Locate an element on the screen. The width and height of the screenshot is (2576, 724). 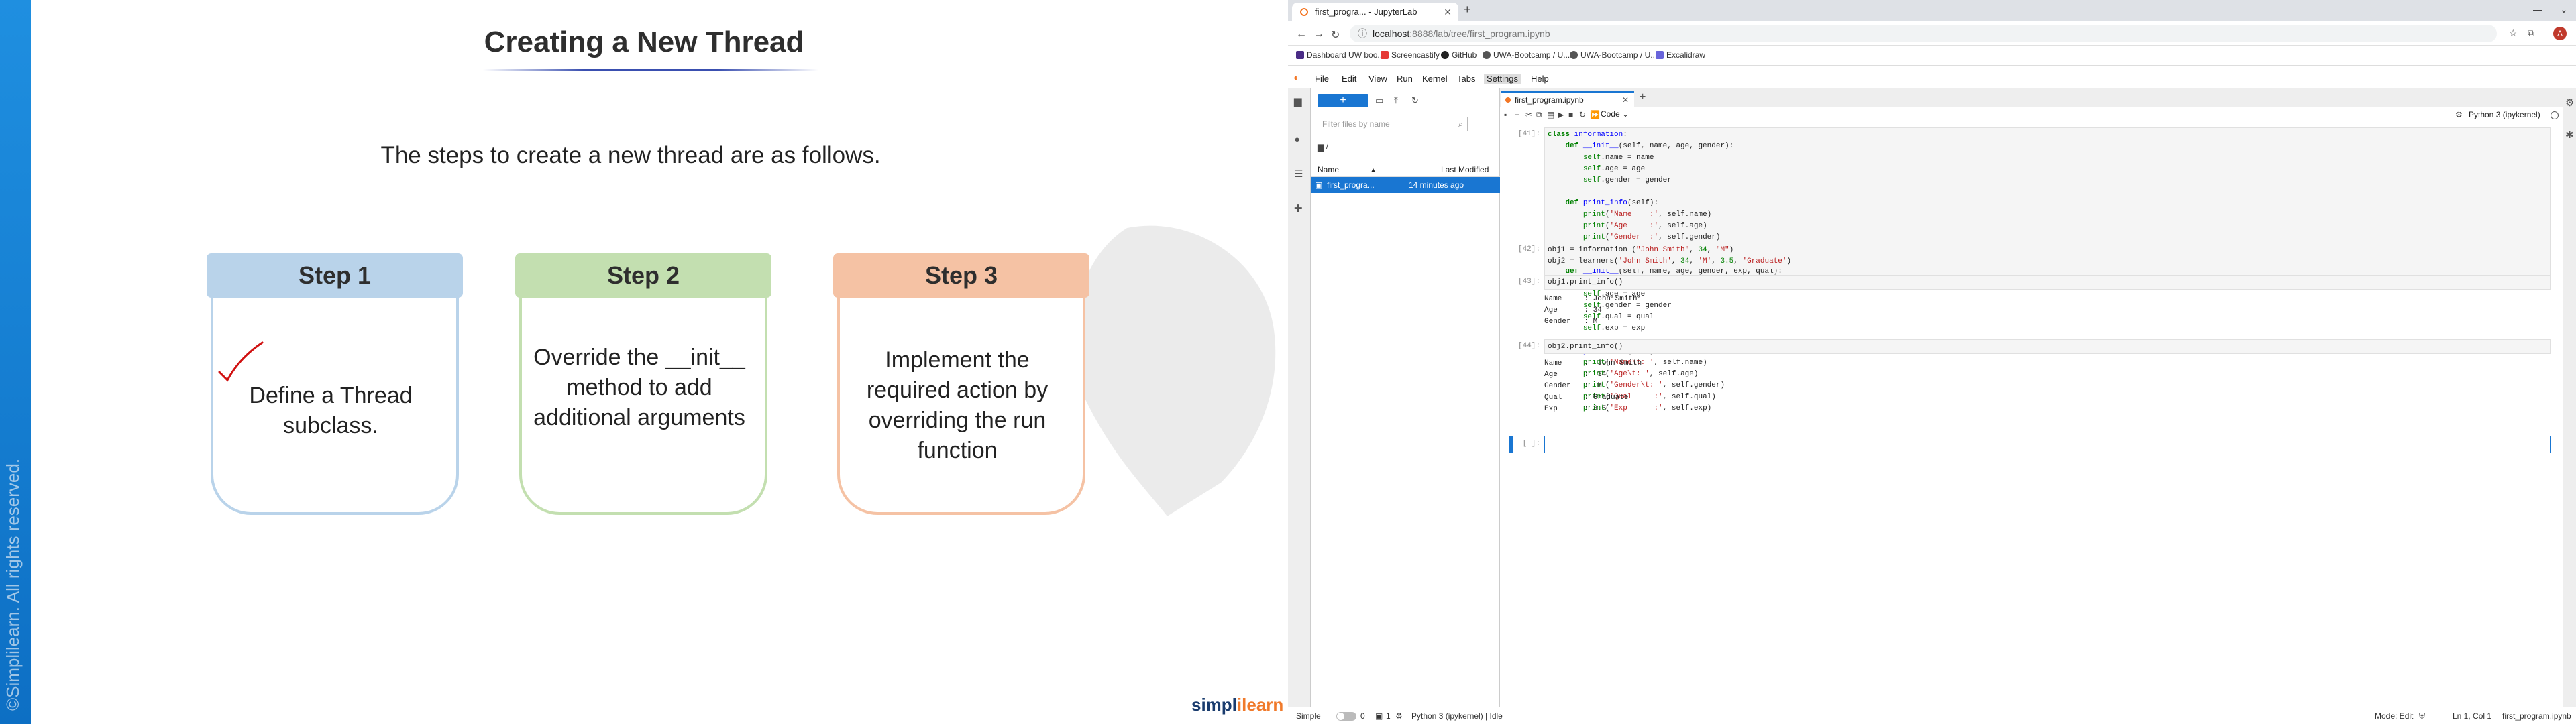
cell-prompt: [41]: is located at coordinates (1528, 134).